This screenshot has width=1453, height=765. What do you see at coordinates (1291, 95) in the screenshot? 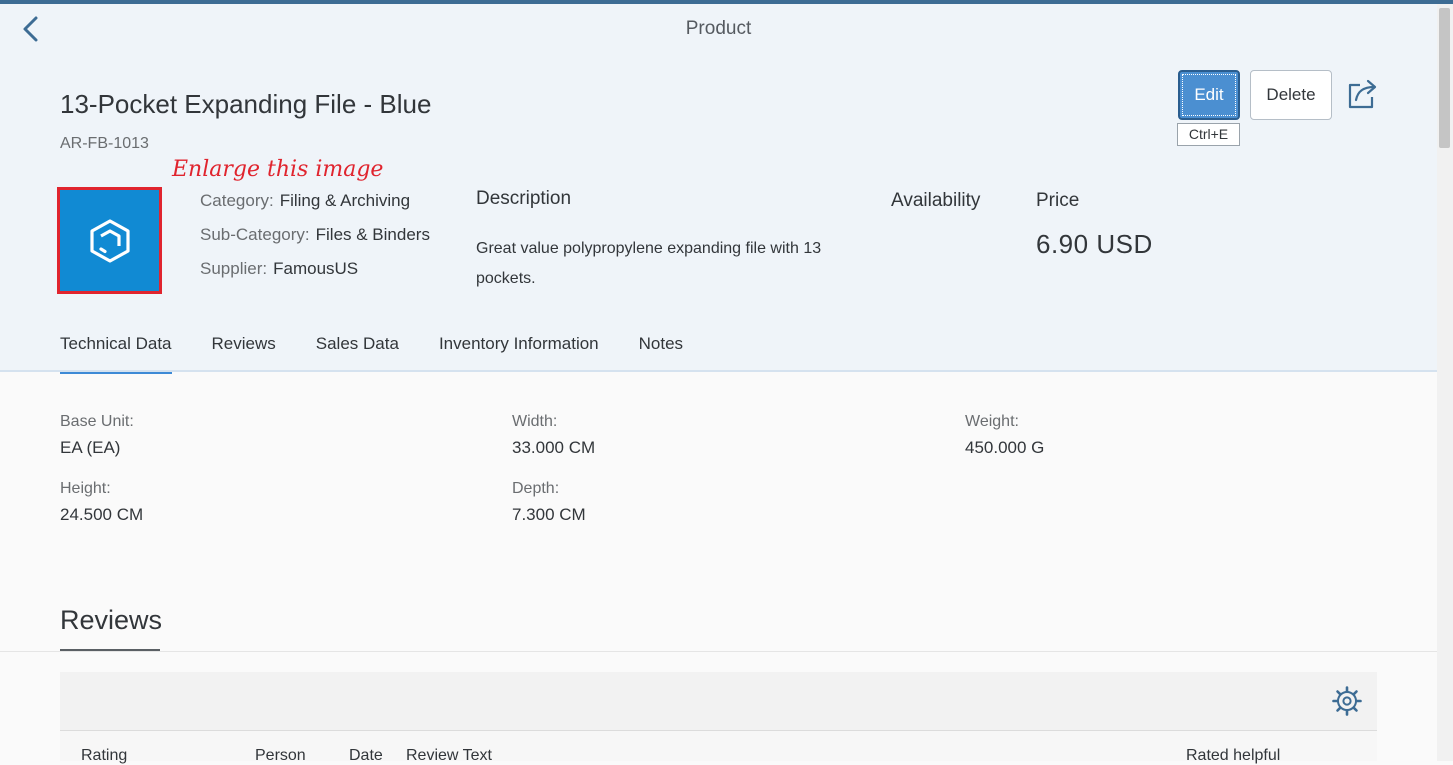
I see `delete-button: Delete` at bounding box center [1291, 95].